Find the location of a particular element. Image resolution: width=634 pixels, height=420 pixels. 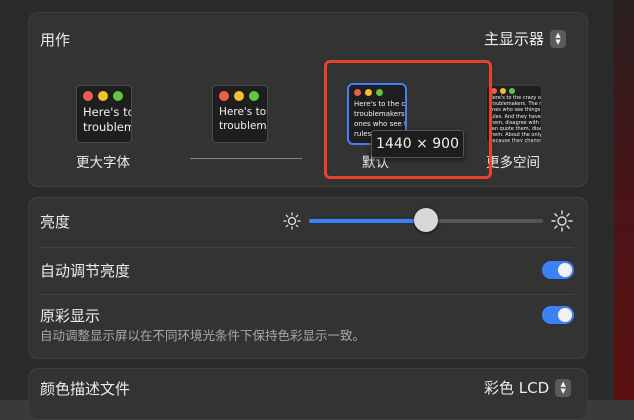

preview-text: Here's to troublema is located at coordinates (243, 119).